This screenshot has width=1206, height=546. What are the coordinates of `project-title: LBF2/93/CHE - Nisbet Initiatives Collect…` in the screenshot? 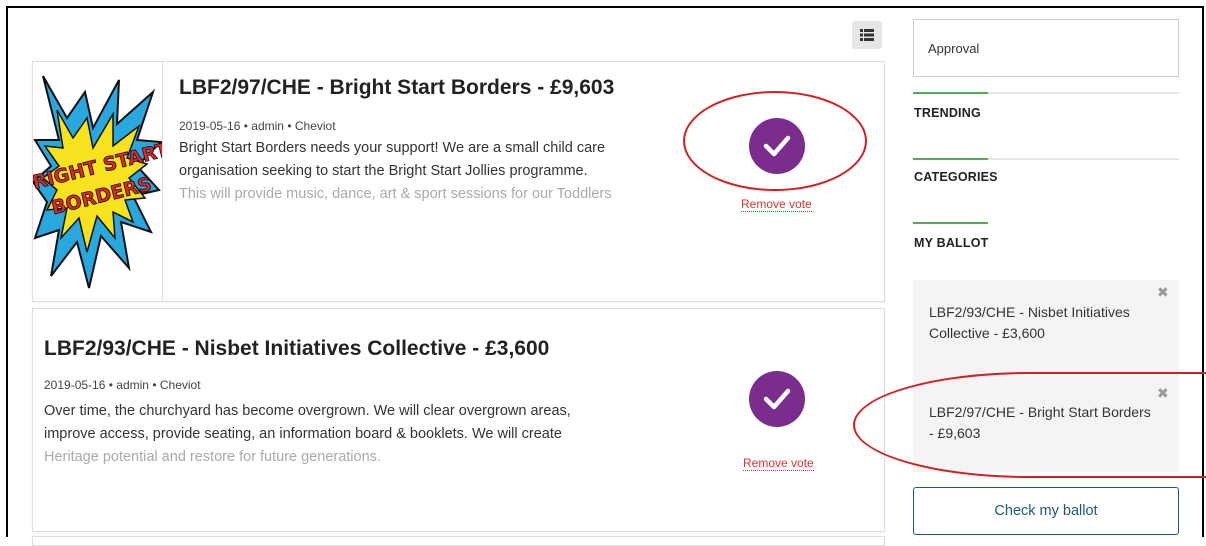 It's located at (296, 349).